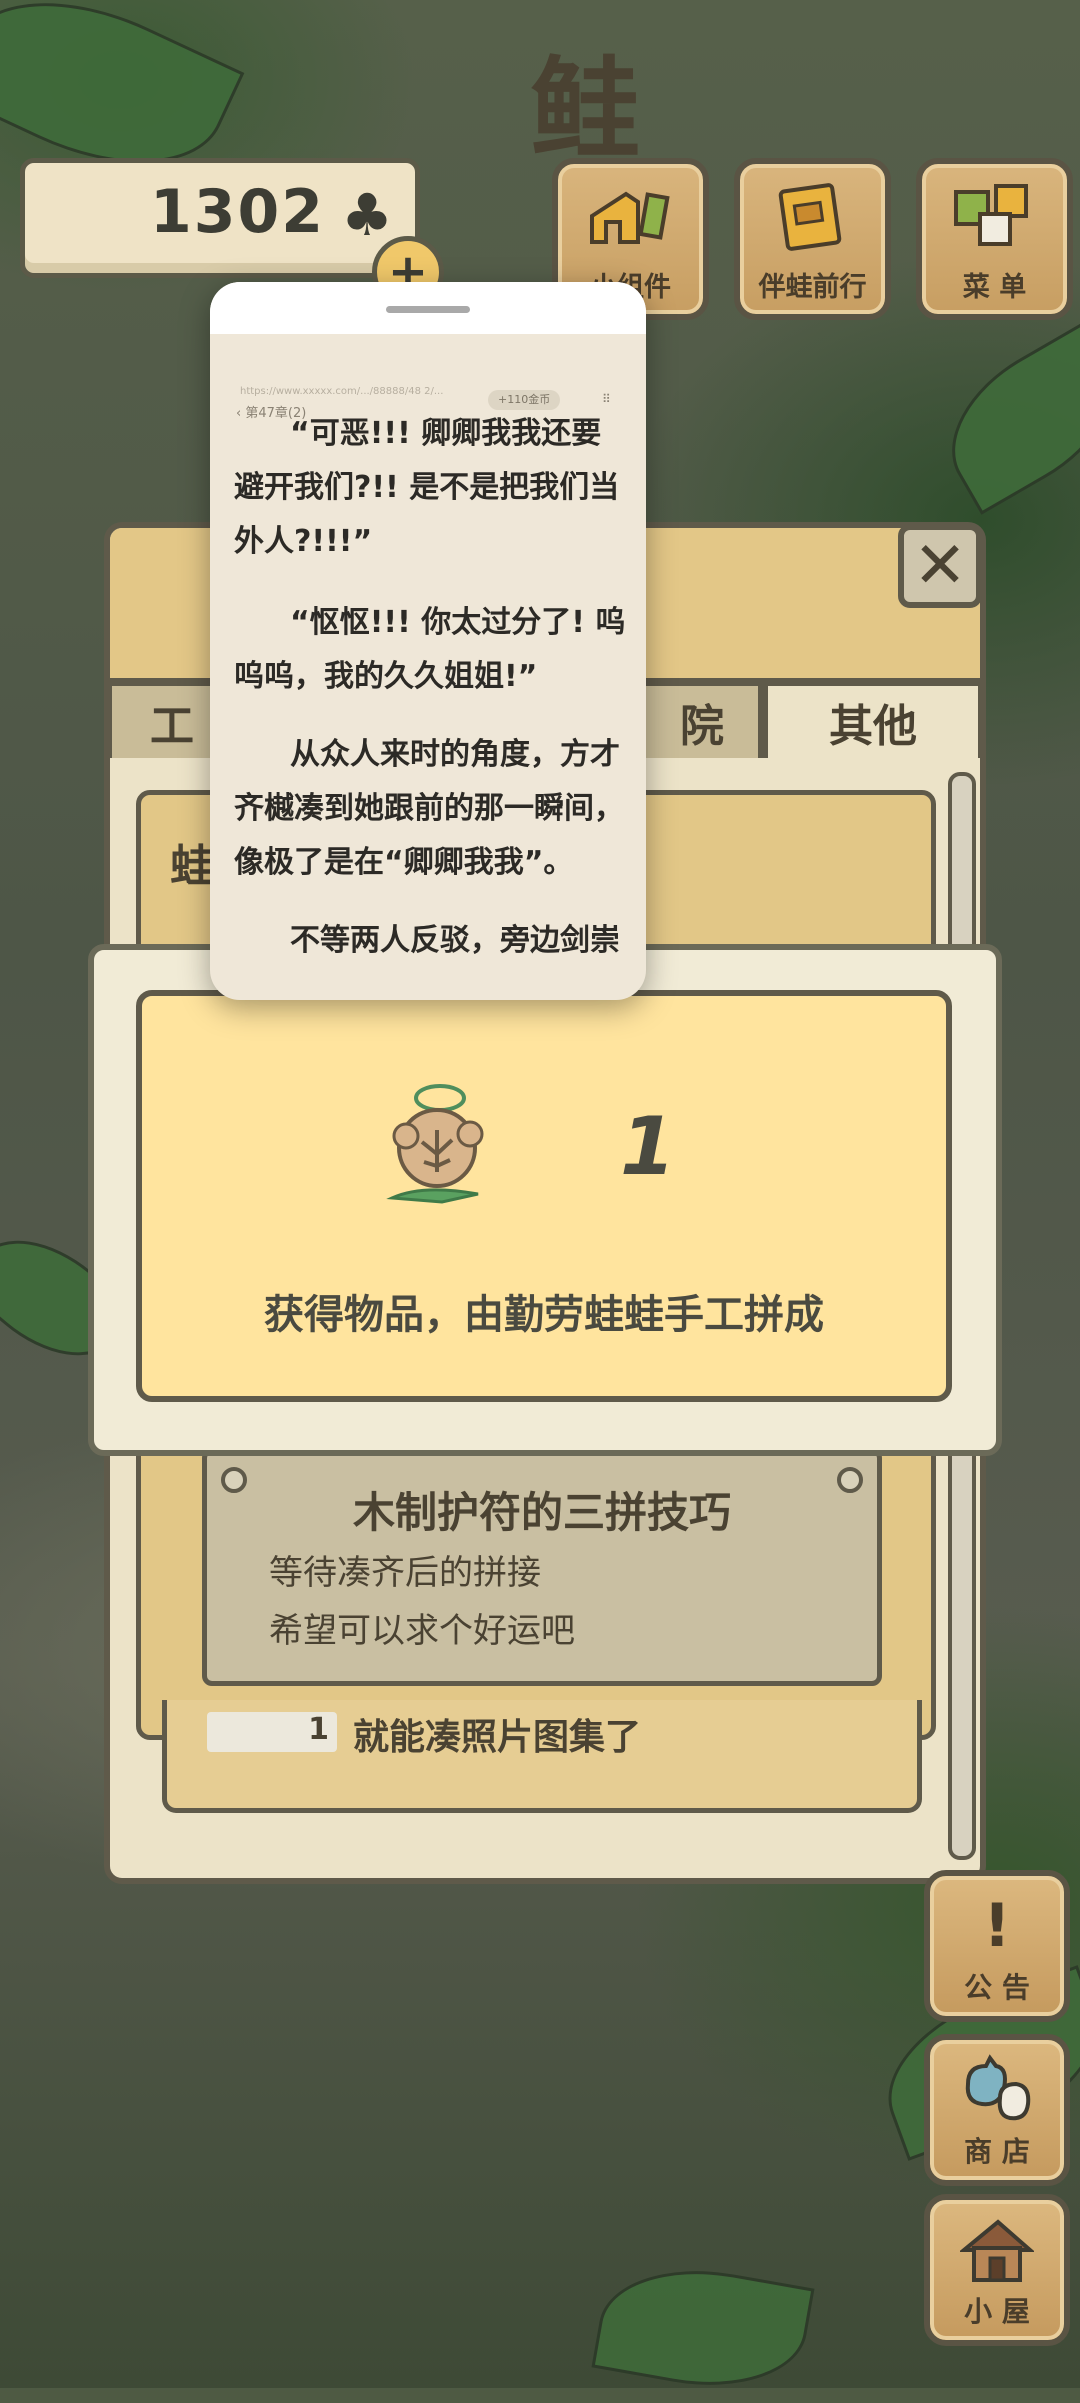 This screenshot has width=1080, height=2403. What do you see at coordinates (497, 1737) in the screenshot?
I see `item-description: 就能凑照片图集了` at bounding box center [497, 1737].